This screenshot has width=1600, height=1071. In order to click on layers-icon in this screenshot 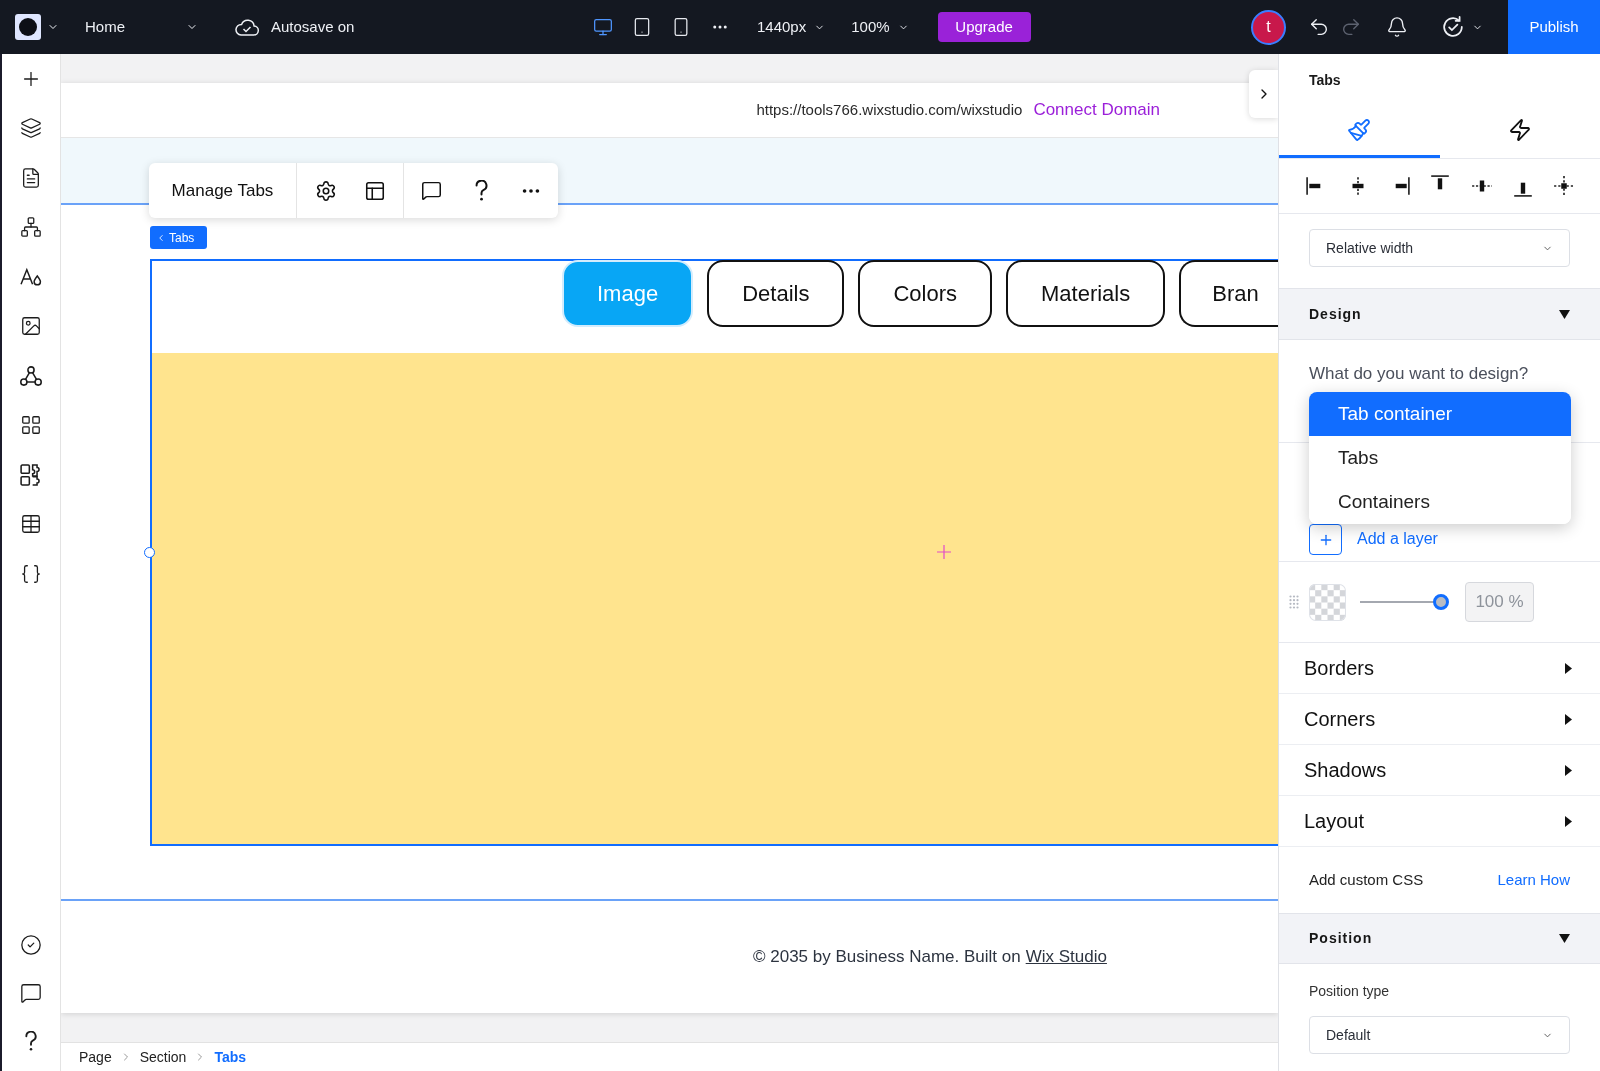, I will do `click(31, 128)`.